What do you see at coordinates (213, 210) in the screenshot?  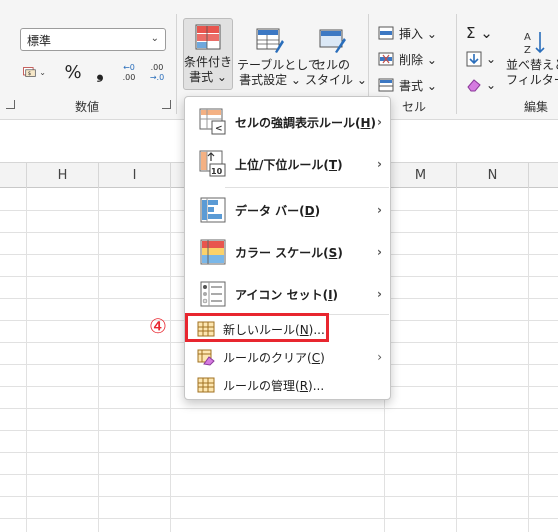 I see `data-bars-icon` at bounding box center [213, 210].